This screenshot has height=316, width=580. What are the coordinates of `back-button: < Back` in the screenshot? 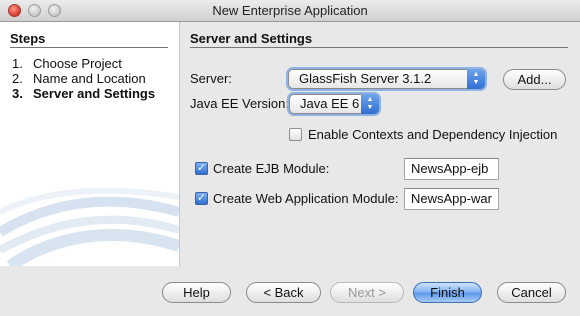 It's located at (283, 292).